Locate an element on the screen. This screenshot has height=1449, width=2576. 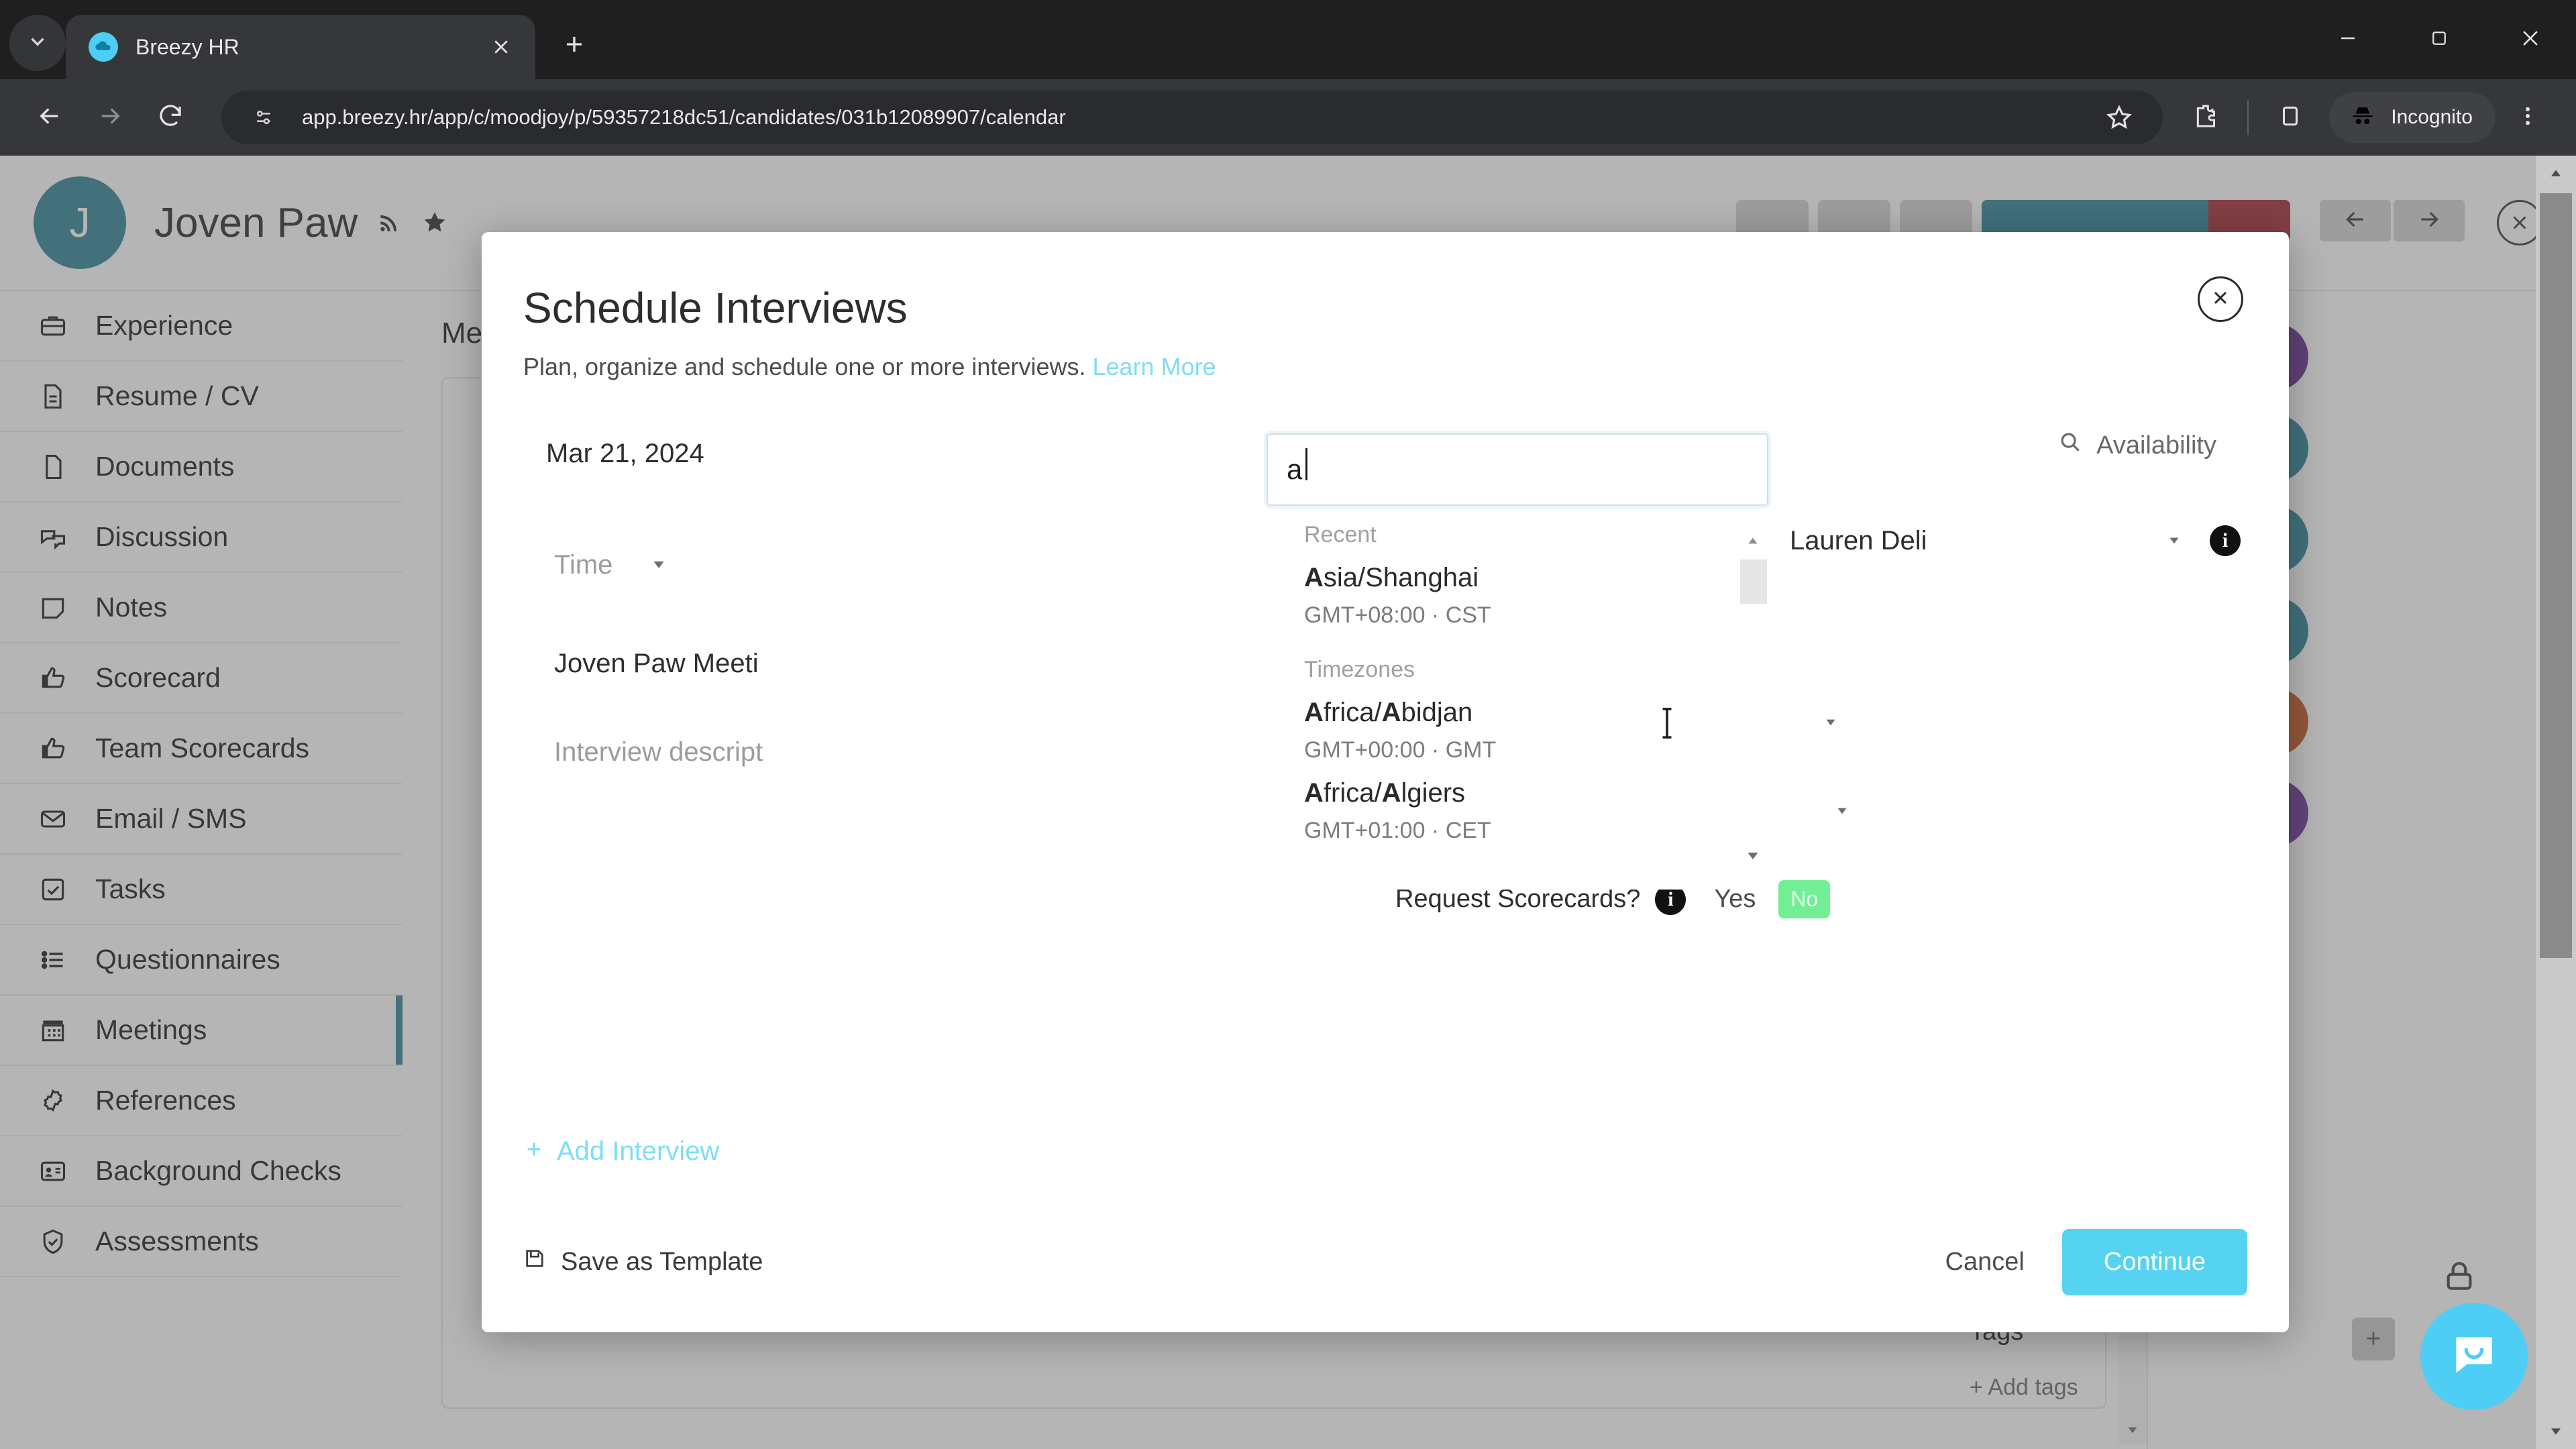
sidebar-item-label: Scorecard is located at coordinates (158, 677).